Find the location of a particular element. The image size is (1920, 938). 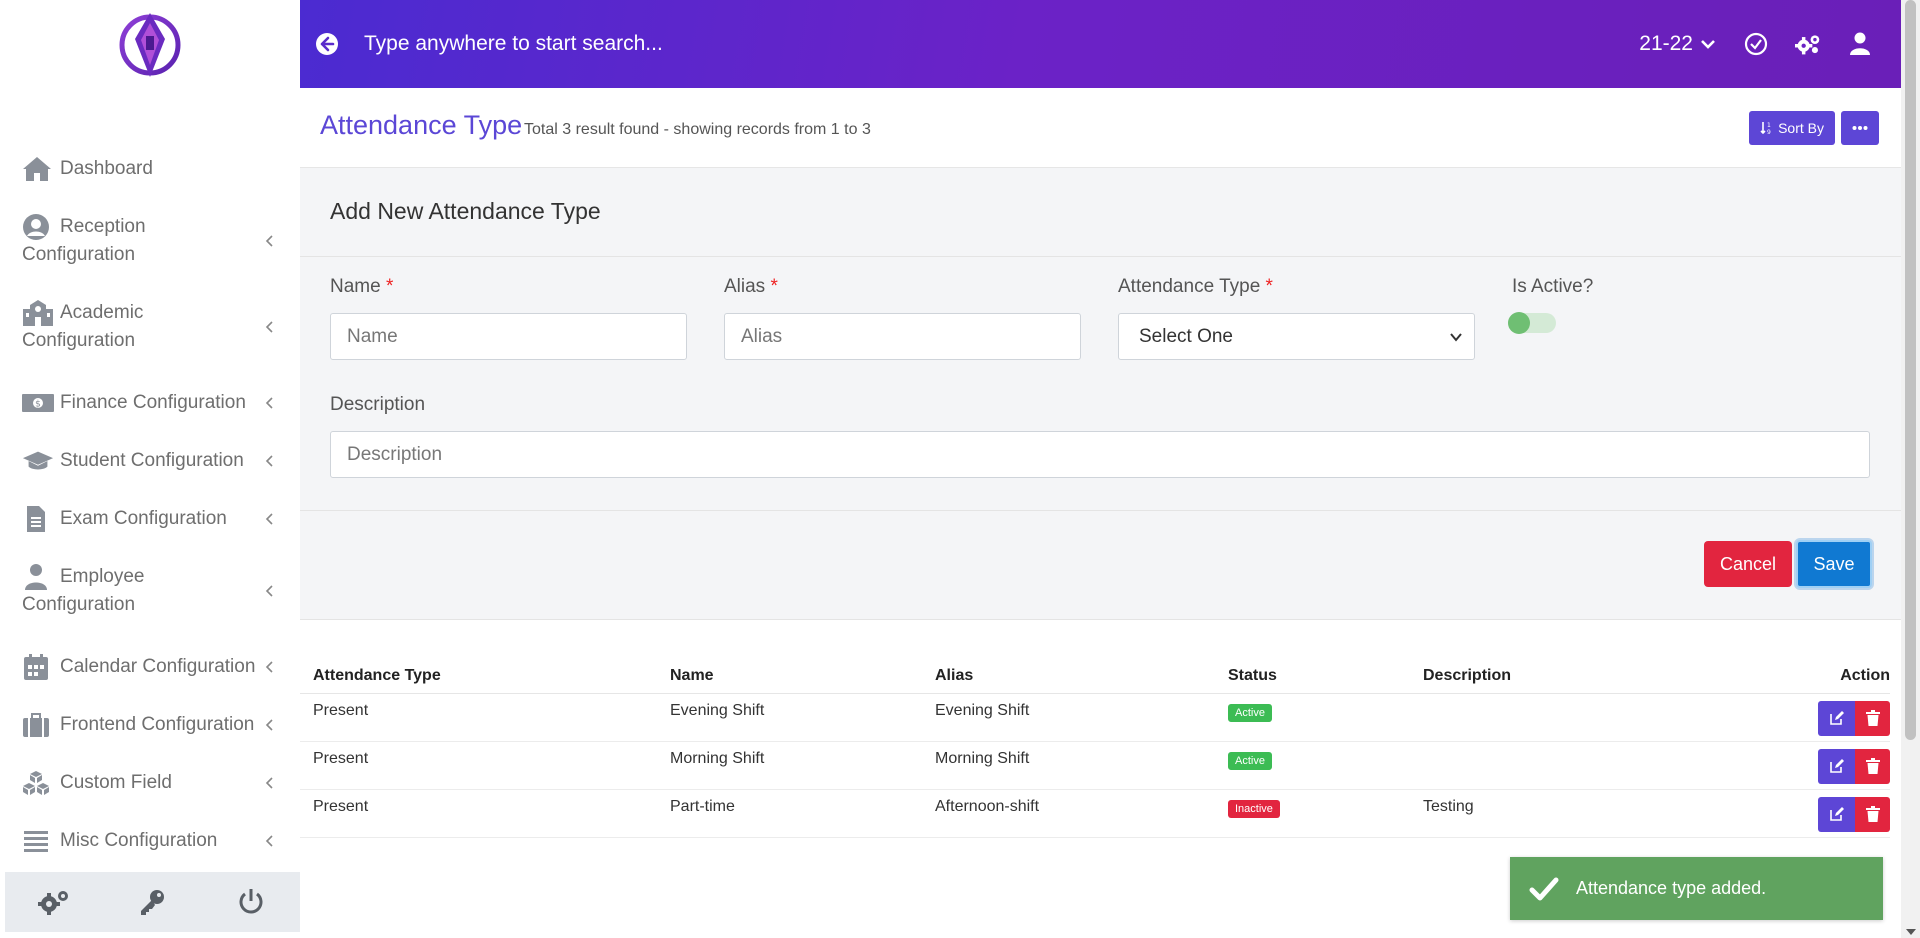

key-icon is located at coordinates (152, 902).